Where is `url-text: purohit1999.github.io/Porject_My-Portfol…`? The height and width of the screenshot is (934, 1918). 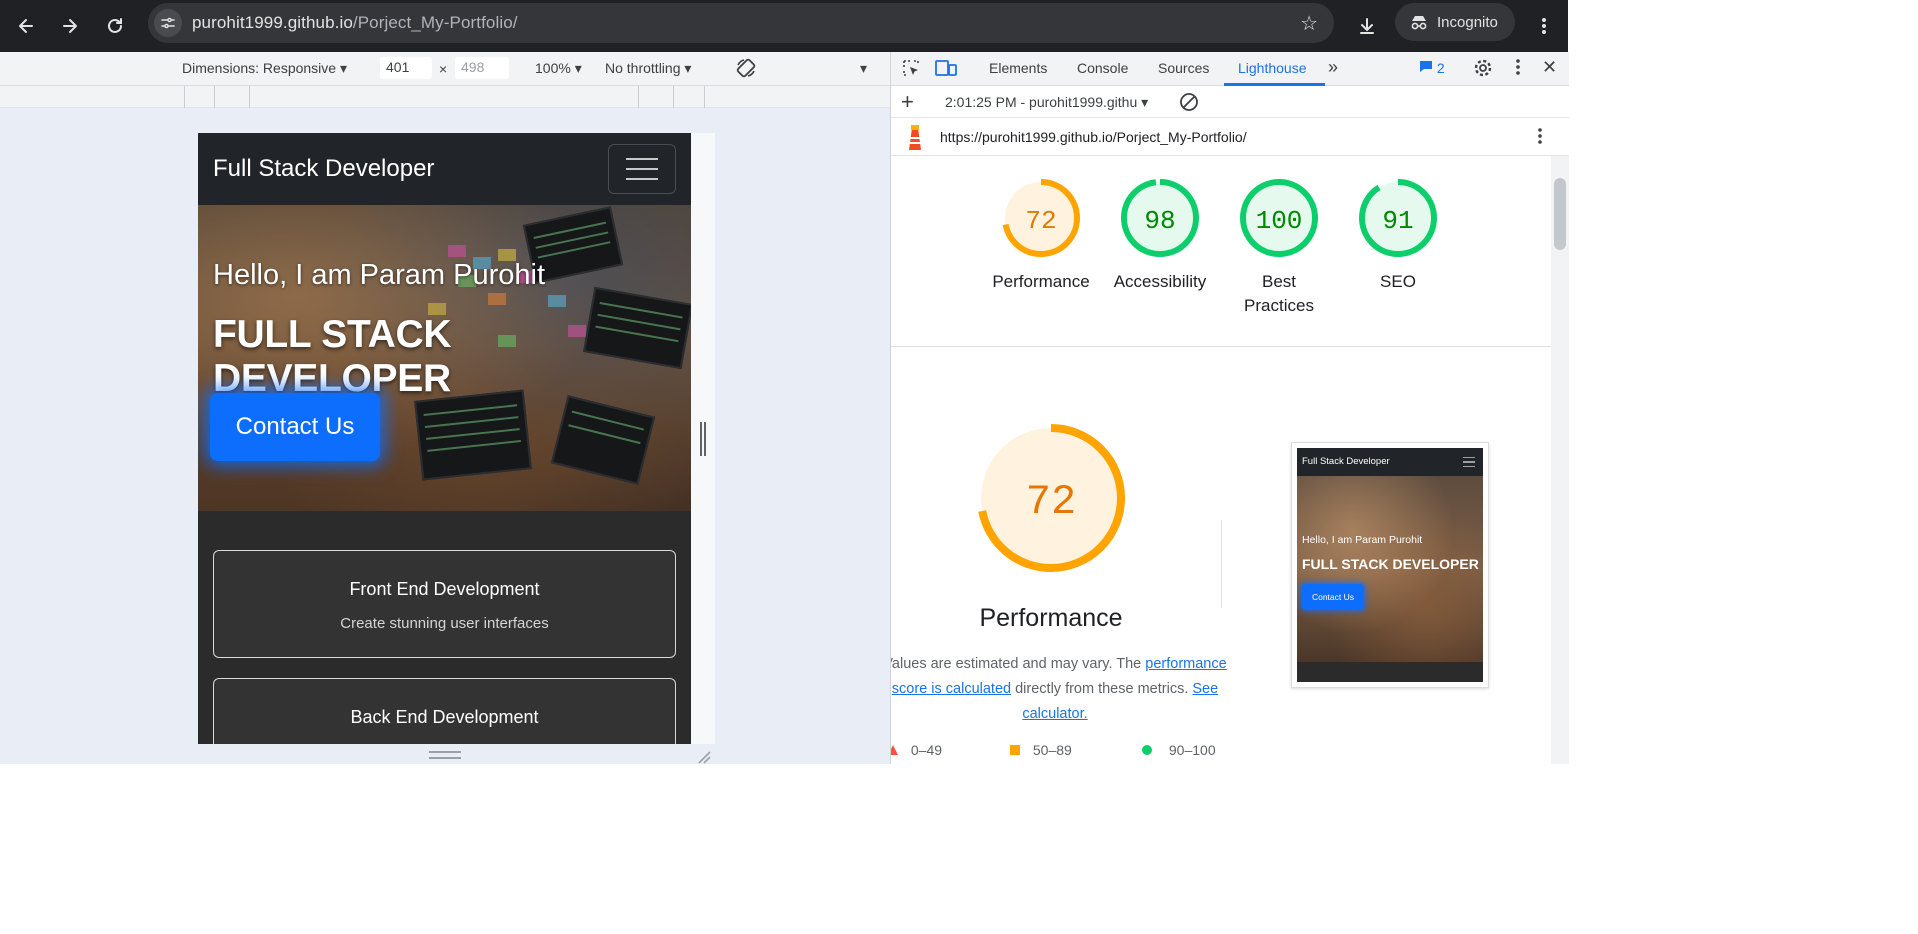 url-text: purohit1999.github.io/Porject_My-Portfol… is located at coordinates (355, 23).